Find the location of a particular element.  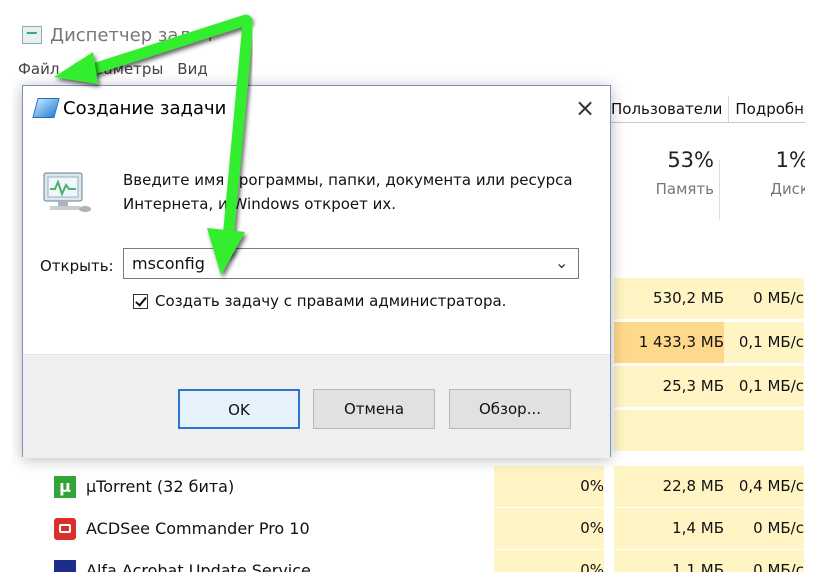

memory-cell: 22,8 МБ is located at coordinates (669, 486).